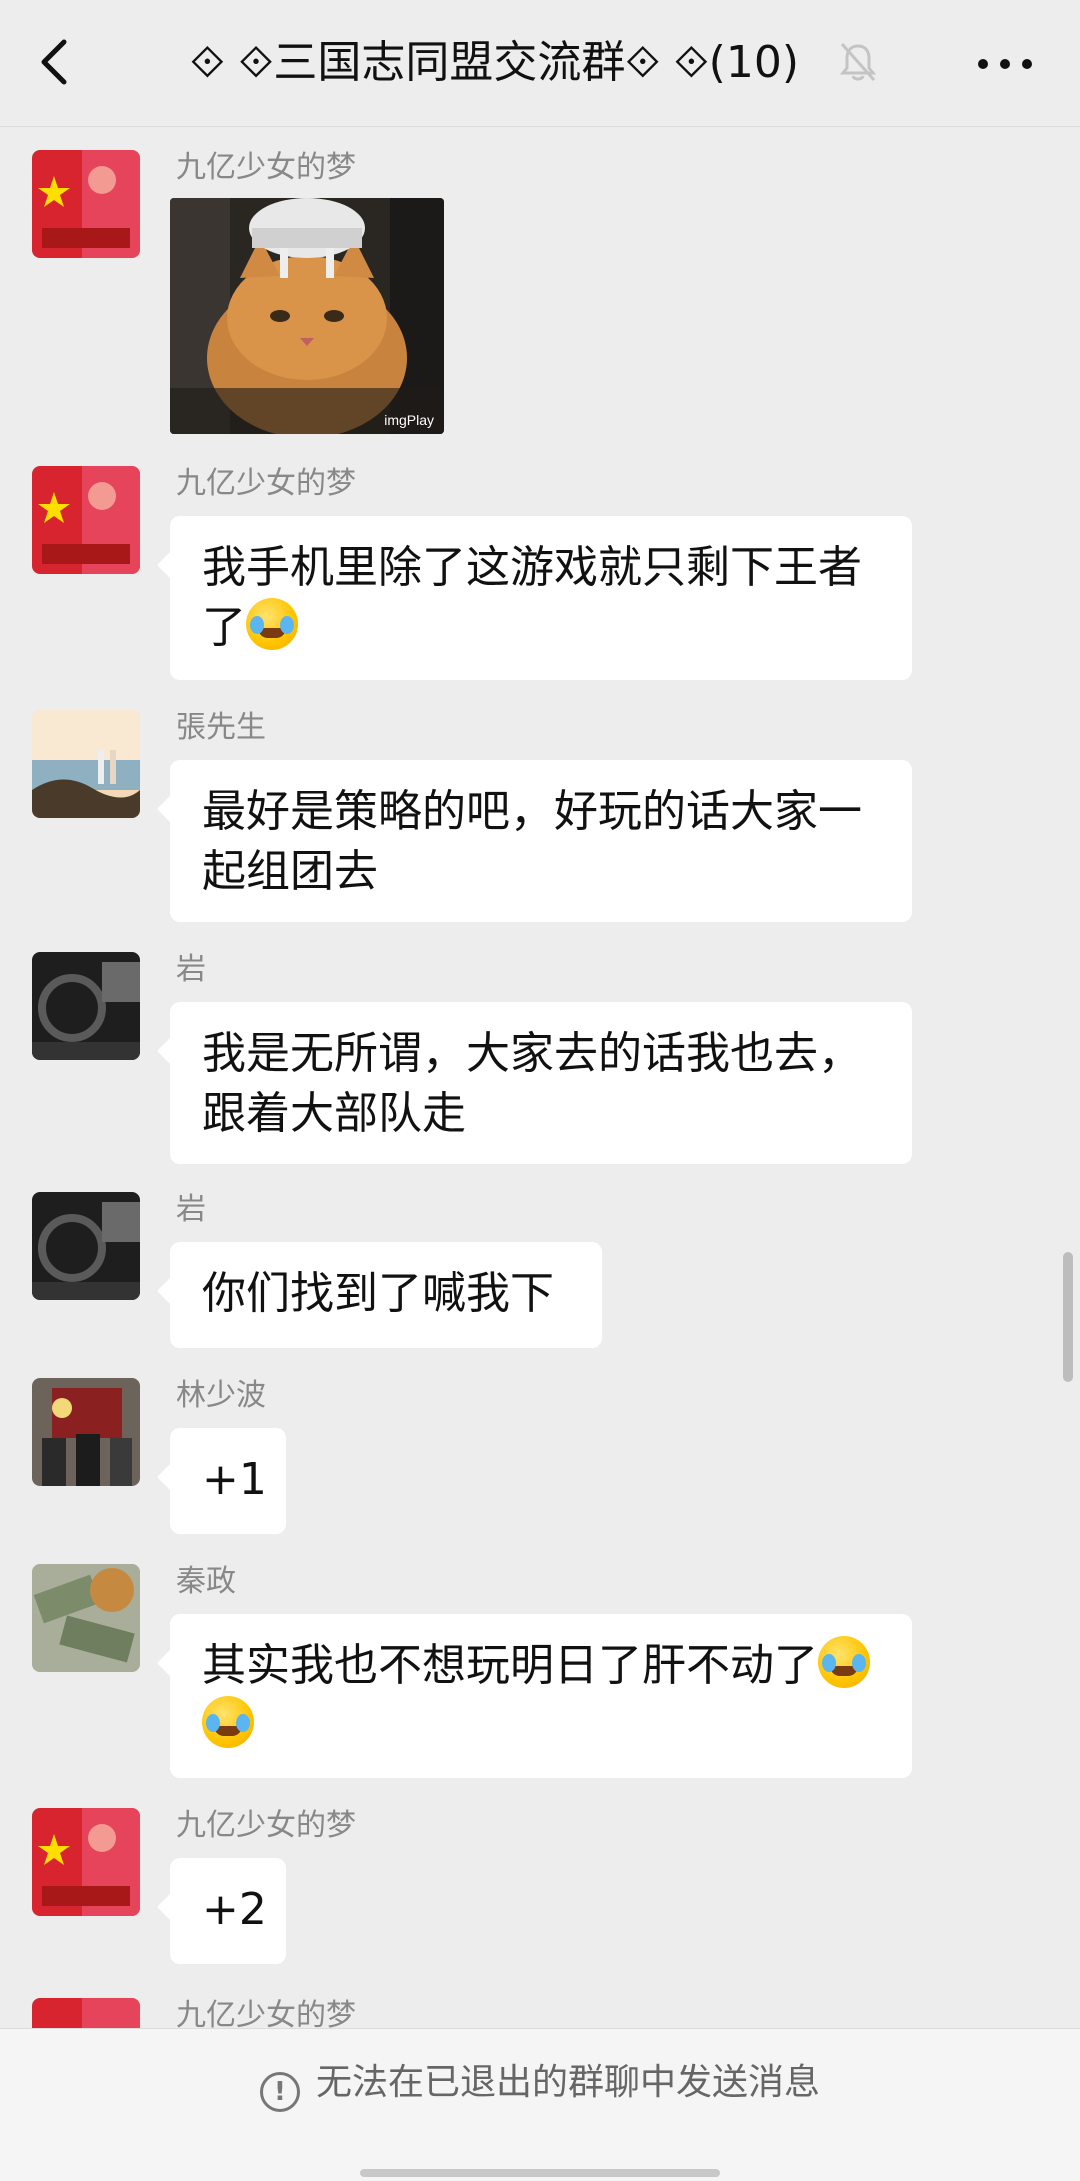 Image resolution: width=1080 pixels, height=2181 pixels. What do you see at coordinates (221, 727) in the screenshot?
I see `sender-name: 張先生` at bounding box center [221, 727].